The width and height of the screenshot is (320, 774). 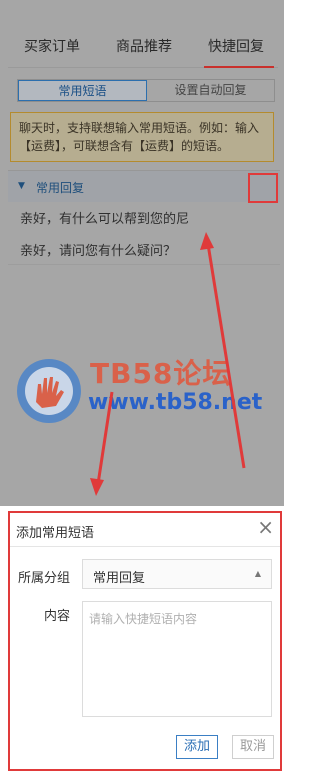 What do you see at coordinates (55, 533) in the screenshot?
I see `dialog-title: 添加常用短语` at bounding box center [55, 533].